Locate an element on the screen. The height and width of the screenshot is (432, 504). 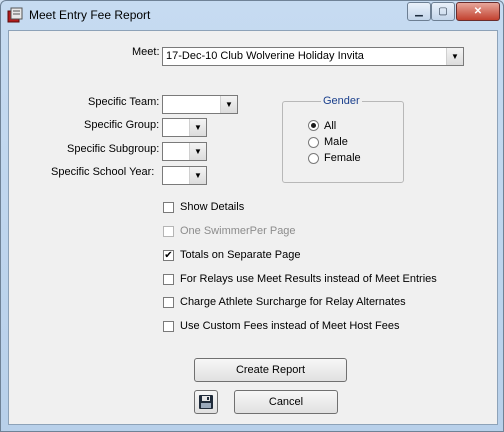
report-app-icon is located at coordinates (15, 15).